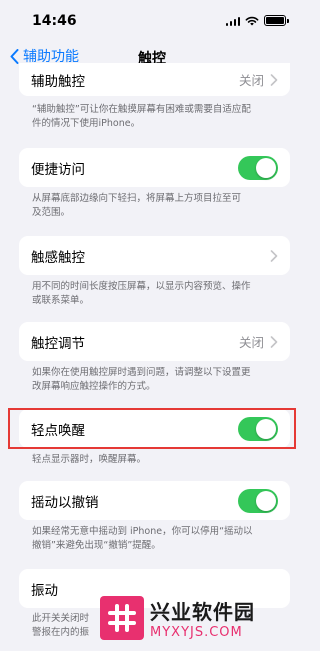 Image resolution: width=320 pixels, height=651 pixels. I want to click on footnote-line: 撤销”来避免出现“撤销”提醒。, so click(96, 545).